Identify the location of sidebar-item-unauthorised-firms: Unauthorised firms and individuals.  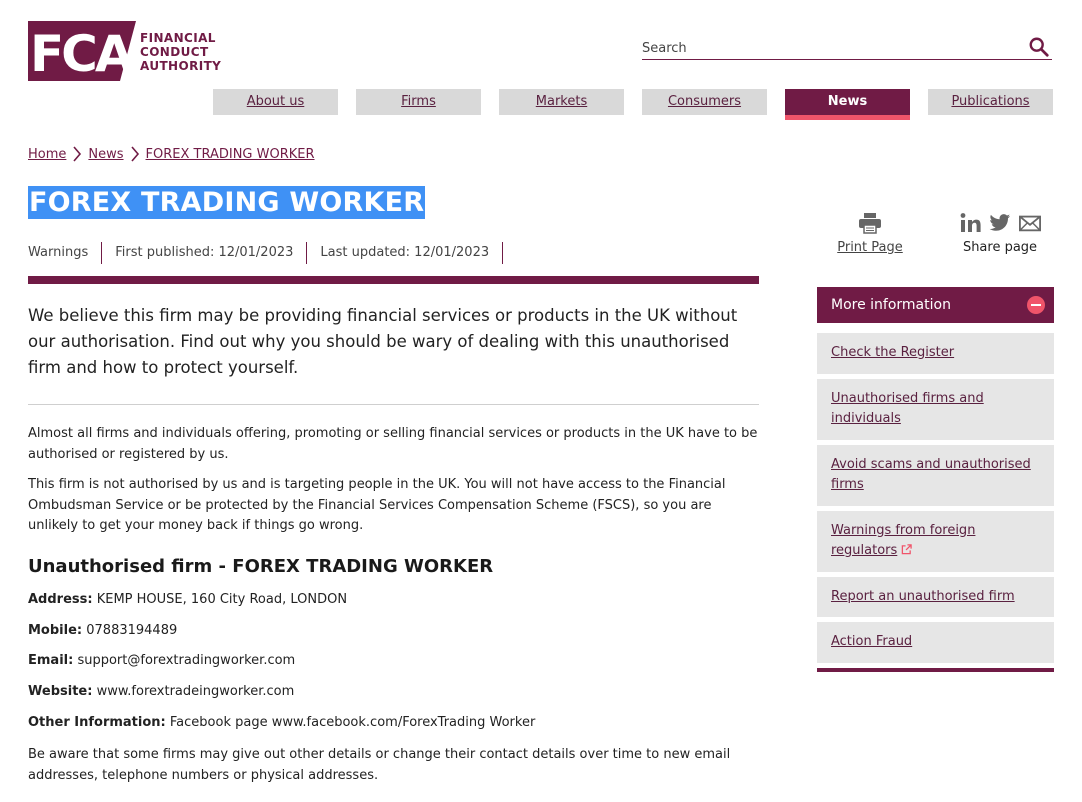
(935, 409).